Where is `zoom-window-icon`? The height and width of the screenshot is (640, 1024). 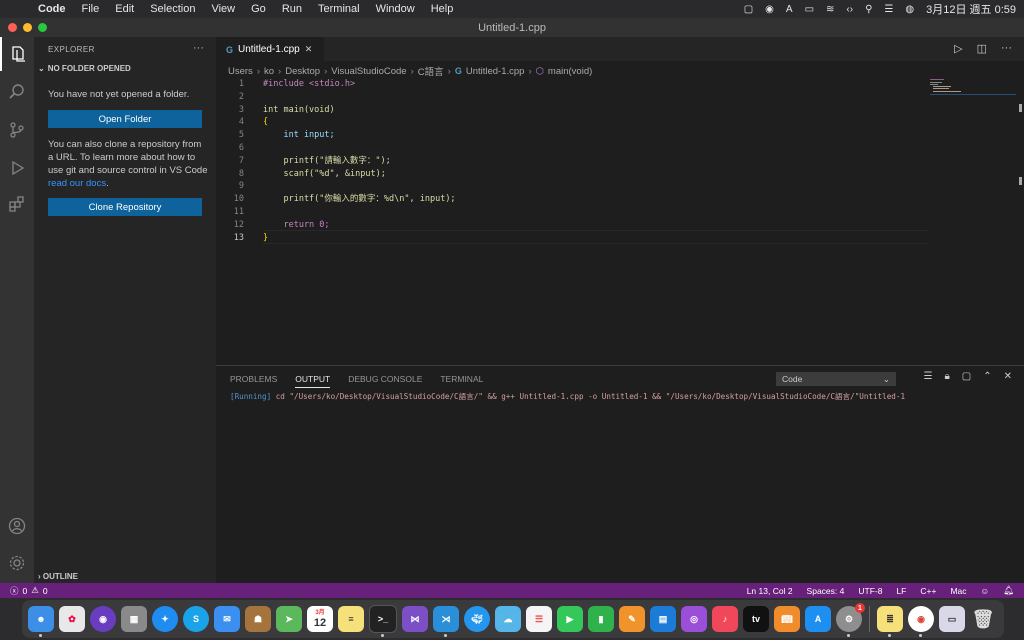 zoom-window-icon is located at coordinates (42, 27).